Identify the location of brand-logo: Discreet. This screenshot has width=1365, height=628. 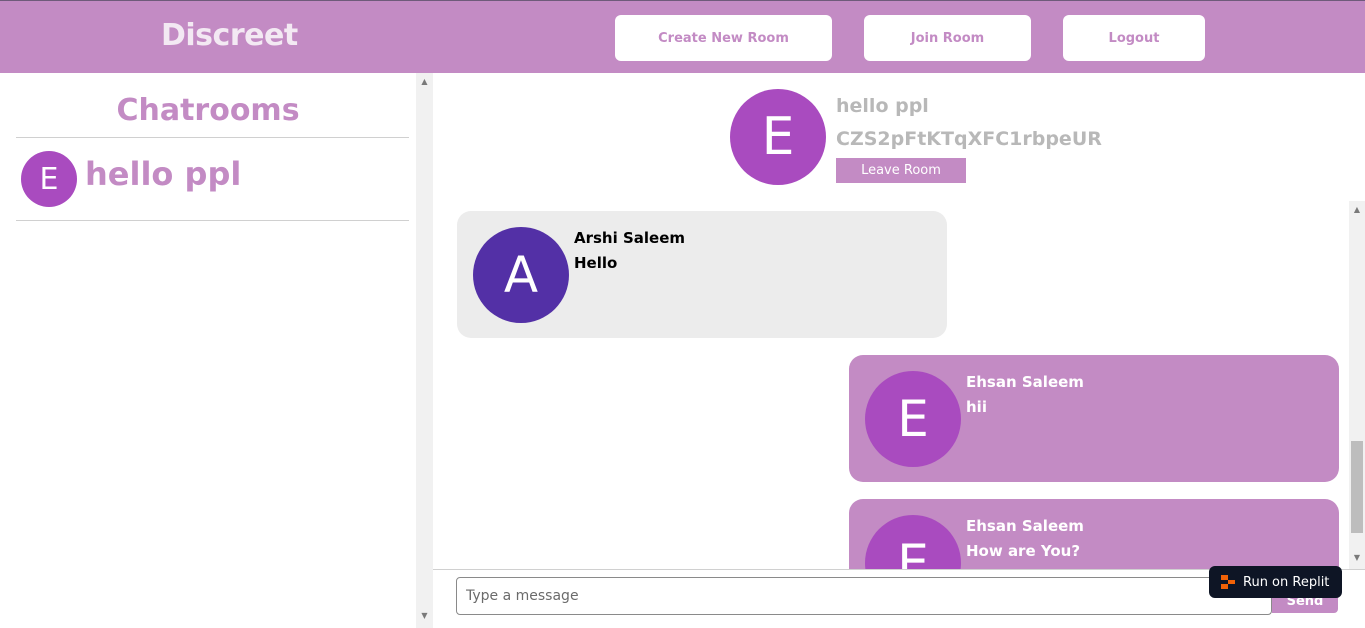
(229, 35).